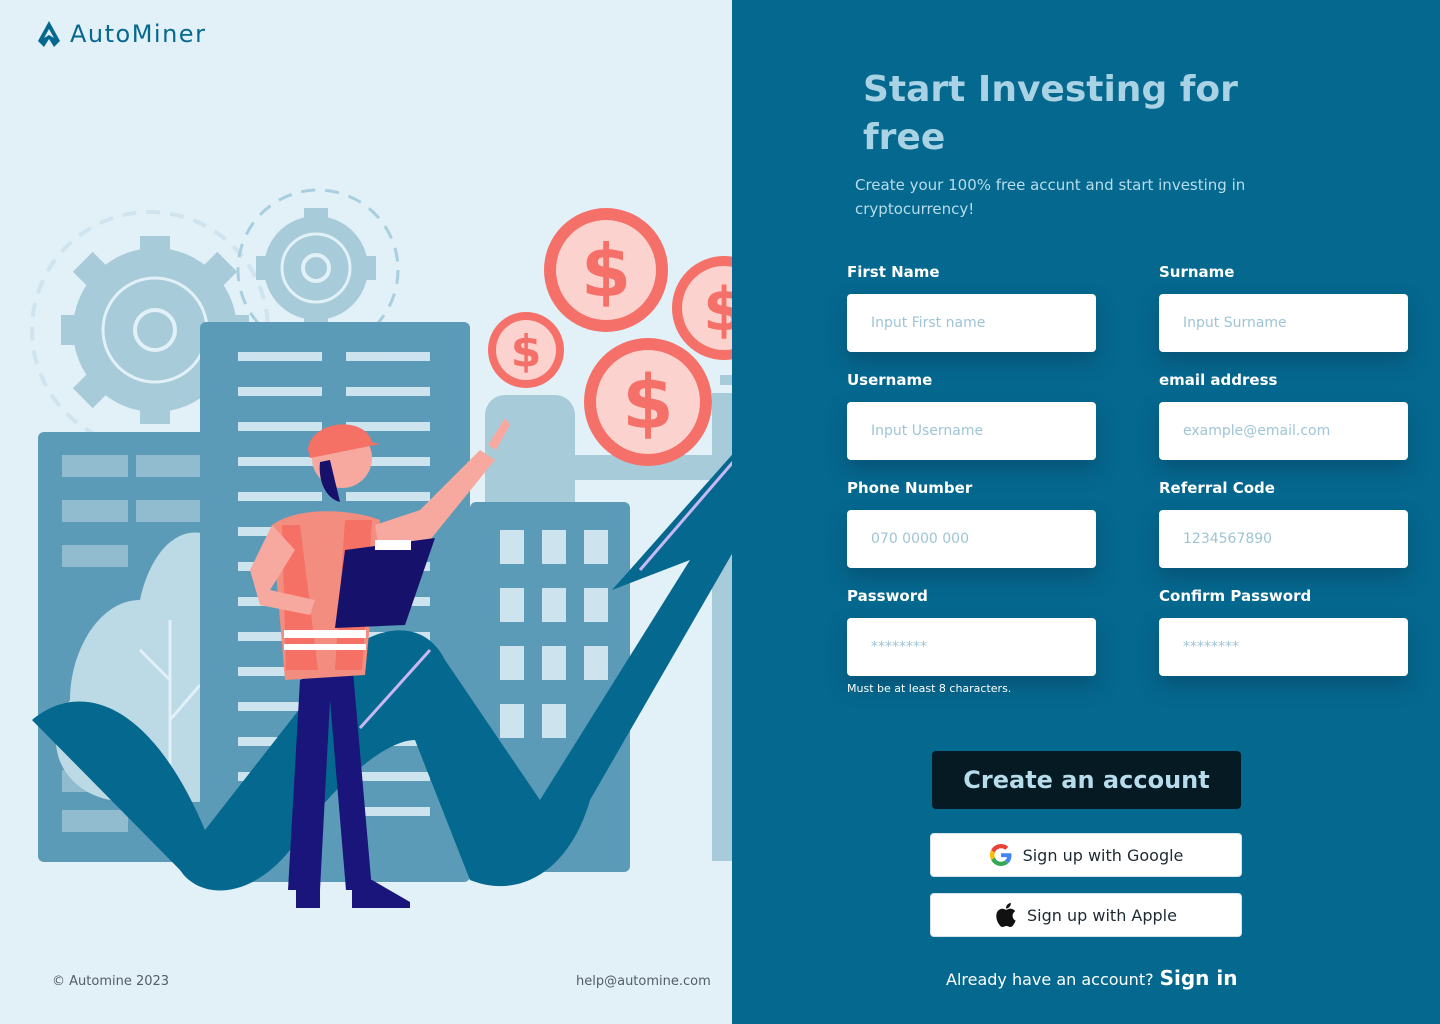 This screenshot has height=1024, width=1440. Describe the element at coordinates (893, 272) in the screenshot. I see `first-name-label: First Name` at that location.